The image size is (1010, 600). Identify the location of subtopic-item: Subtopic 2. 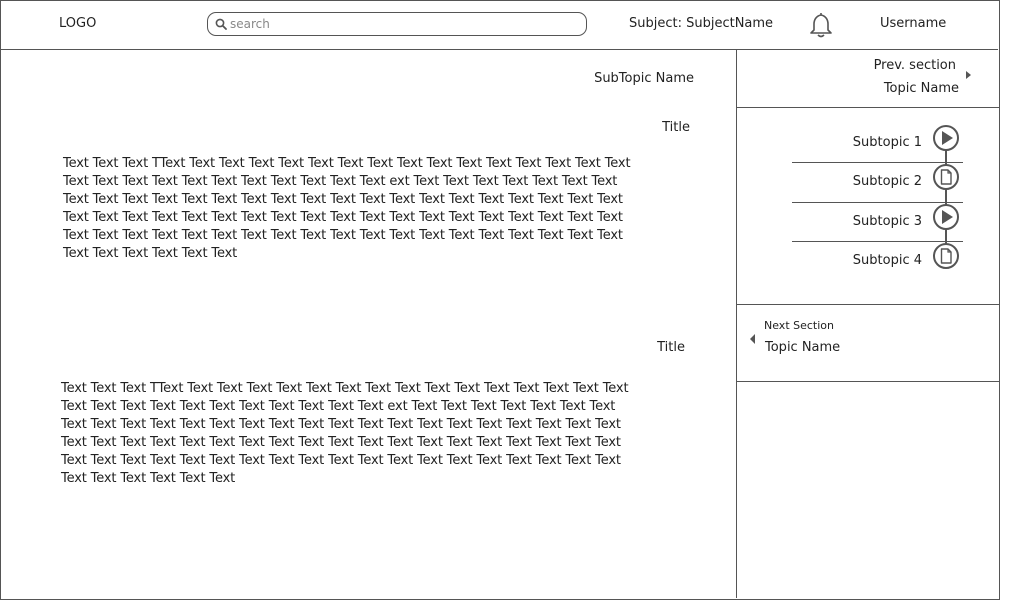
(868, 189).